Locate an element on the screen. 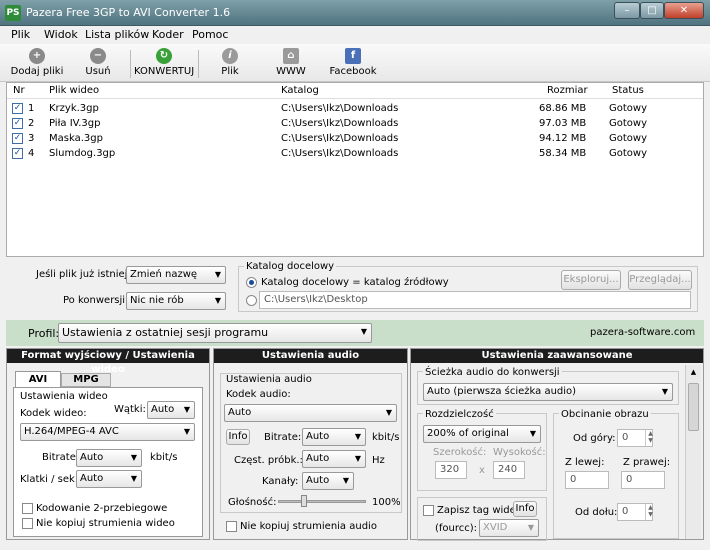 This screenshot has width=710, height=550. col-status: Status is located at coordinates (628, 90).